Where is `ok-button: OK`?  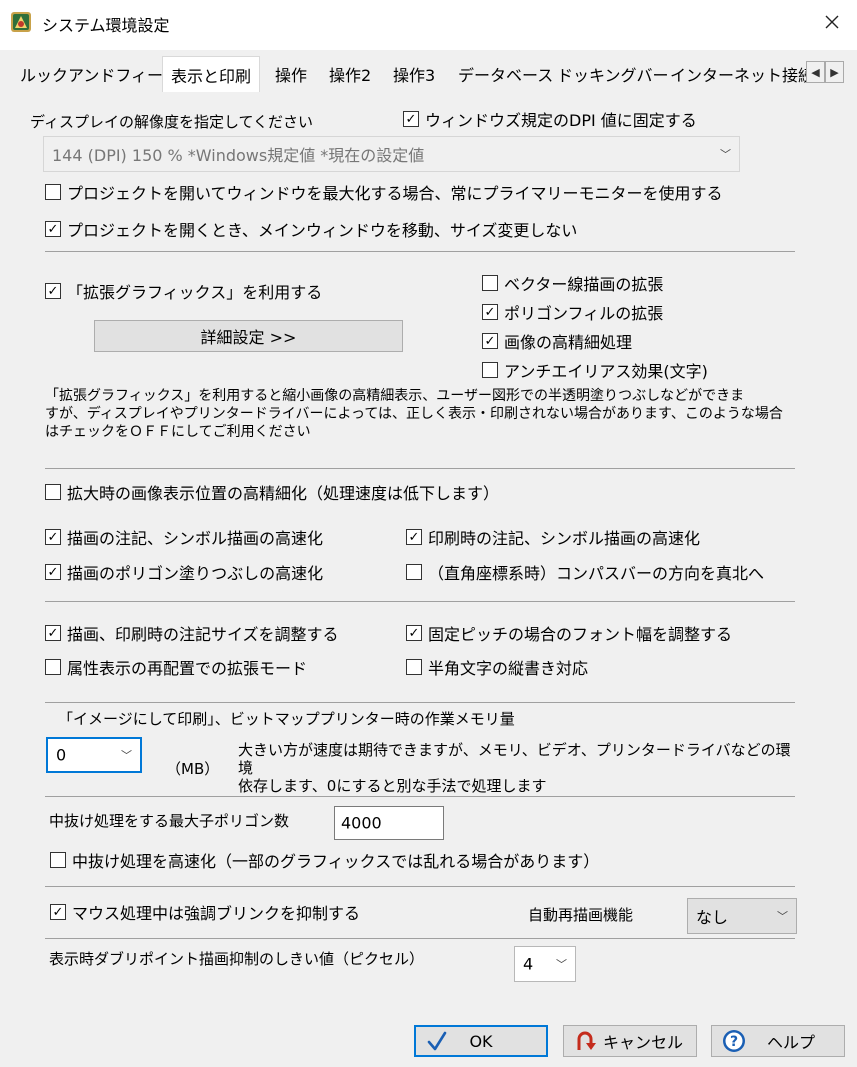 ok-button: OK is located at coordinates (481, 1041).